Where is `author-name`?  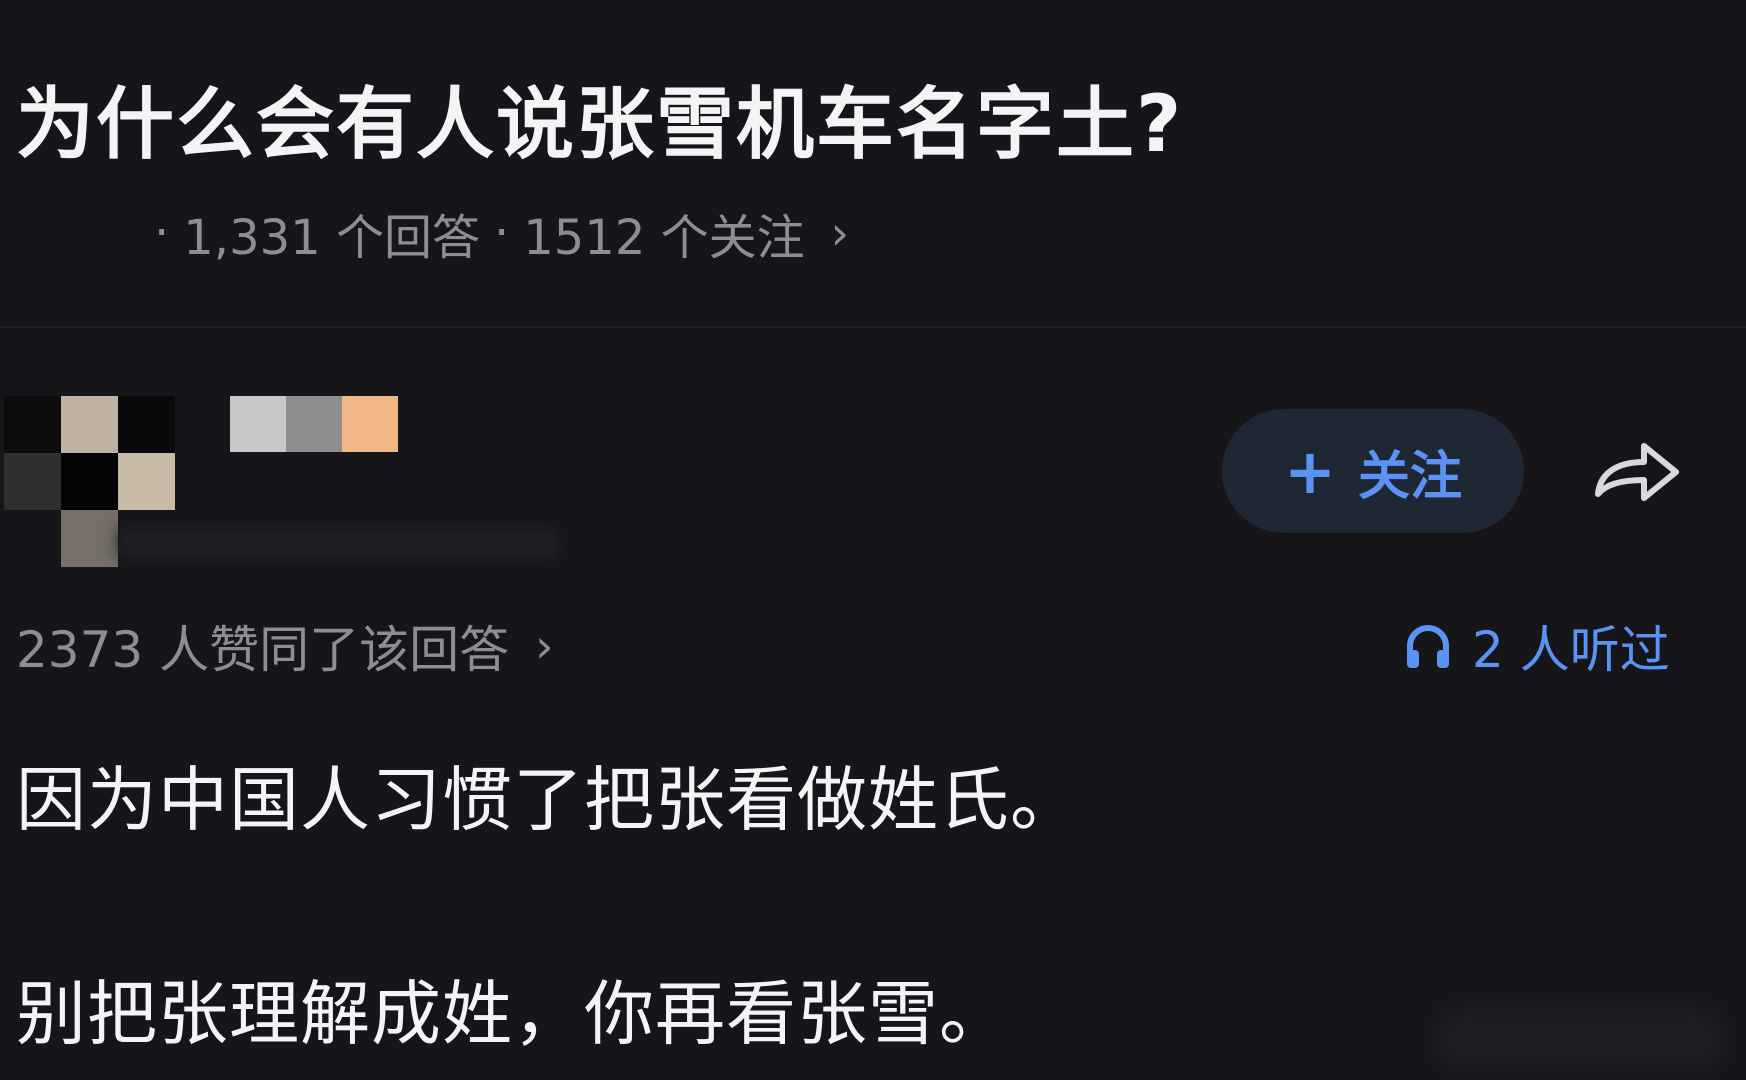 author-name is located at coordinates (314, 424).